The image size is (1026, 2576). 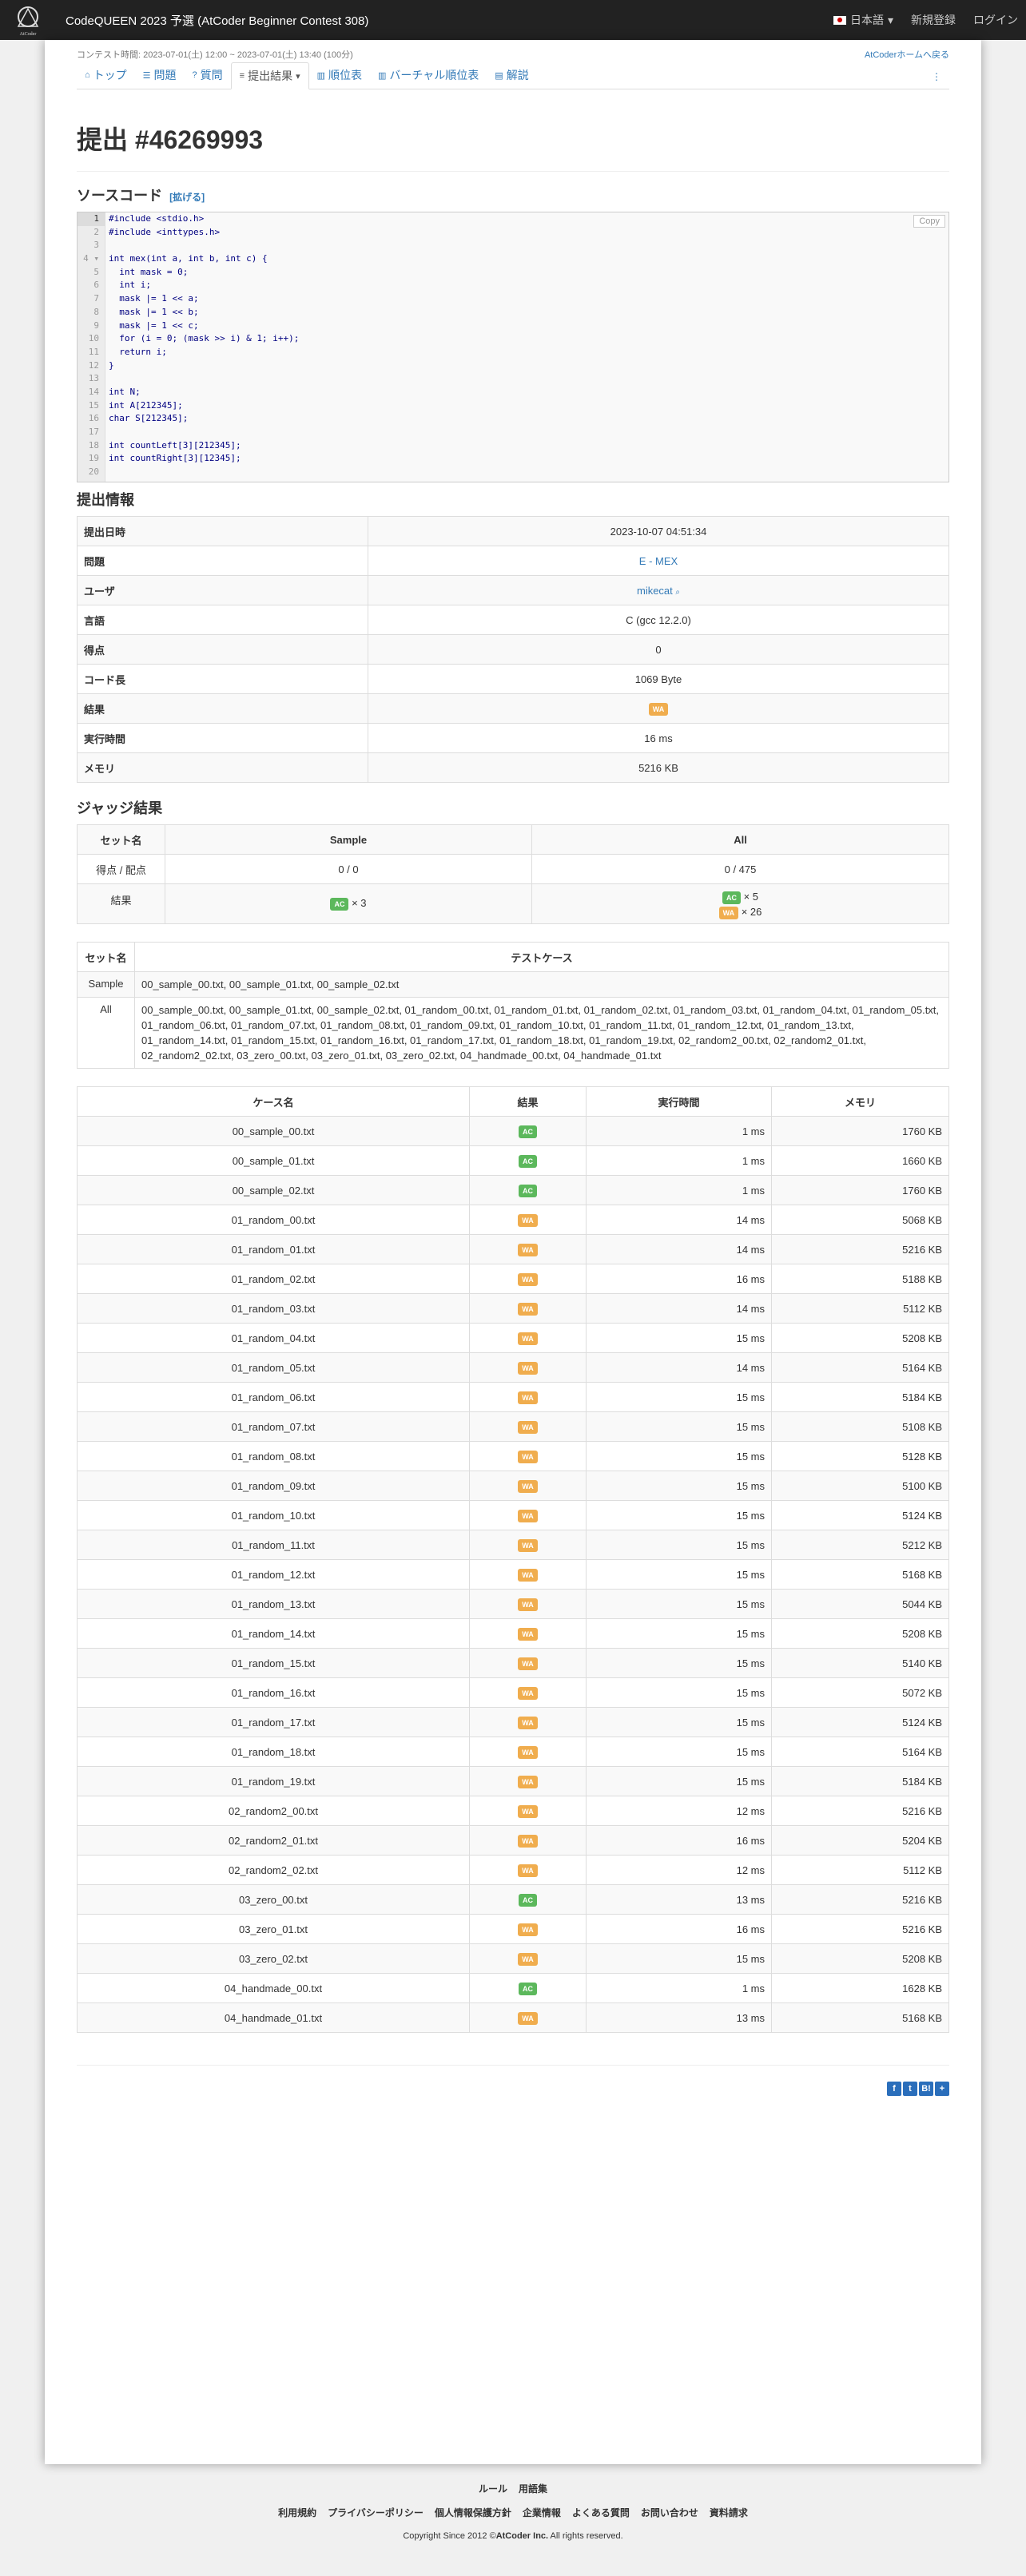 What do you see at coordinates (513, 1899) in the screenshot?
I see `table-row: 03_zero_00.txt AC 13 ms 5216 KB` at bounding box center [513, 1899].